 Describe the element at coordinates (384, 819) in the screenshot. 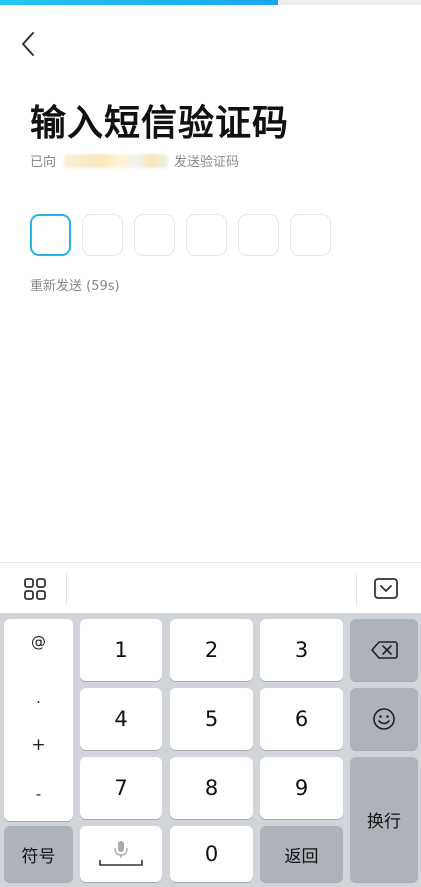

I see `newline-key: 换行` at that location.